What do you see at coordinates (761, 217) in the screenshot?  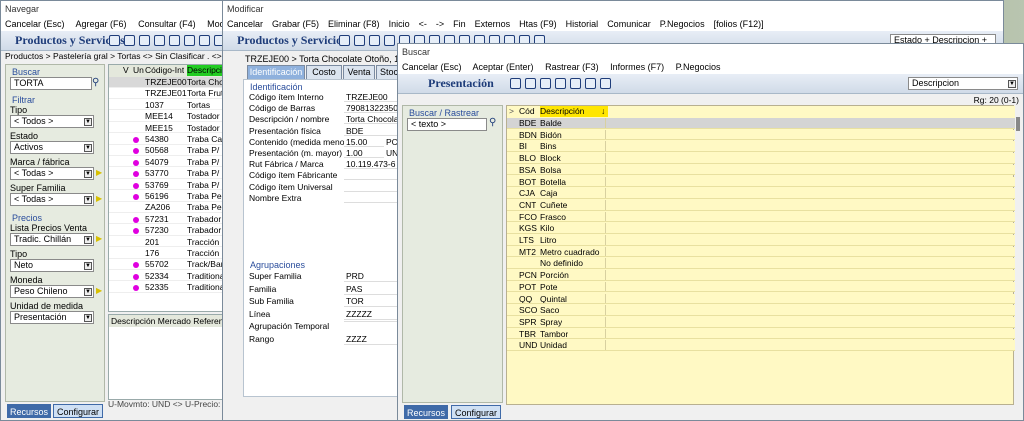 I see `list-item: FCO Frasco` at bounding box center [761, 217].